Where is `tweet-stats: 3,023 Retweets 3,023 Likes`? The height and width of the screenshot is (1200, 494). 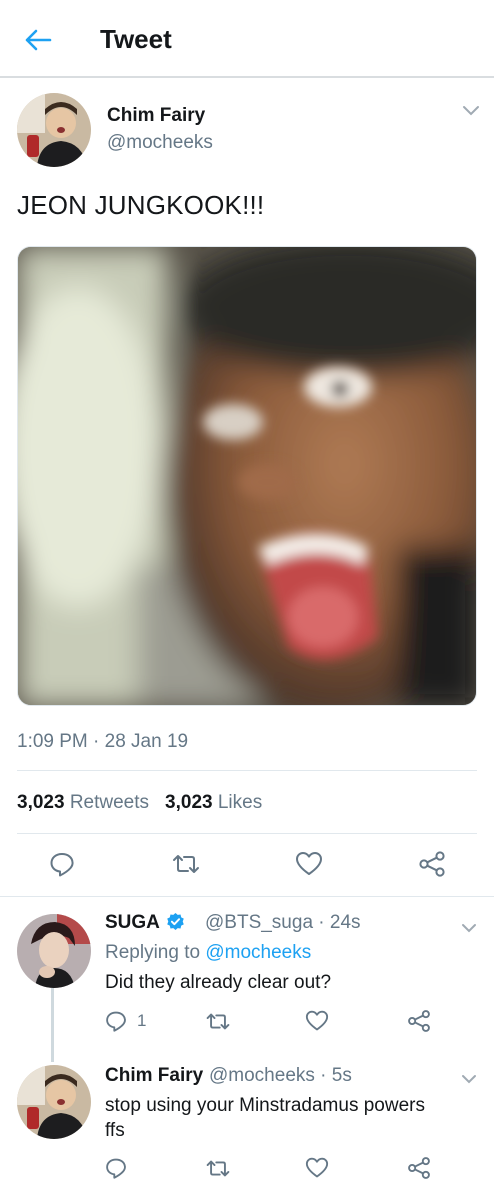 tweet-stats: 3,023 Retweets 3,023 Likes is located at coordinates (139, 803).